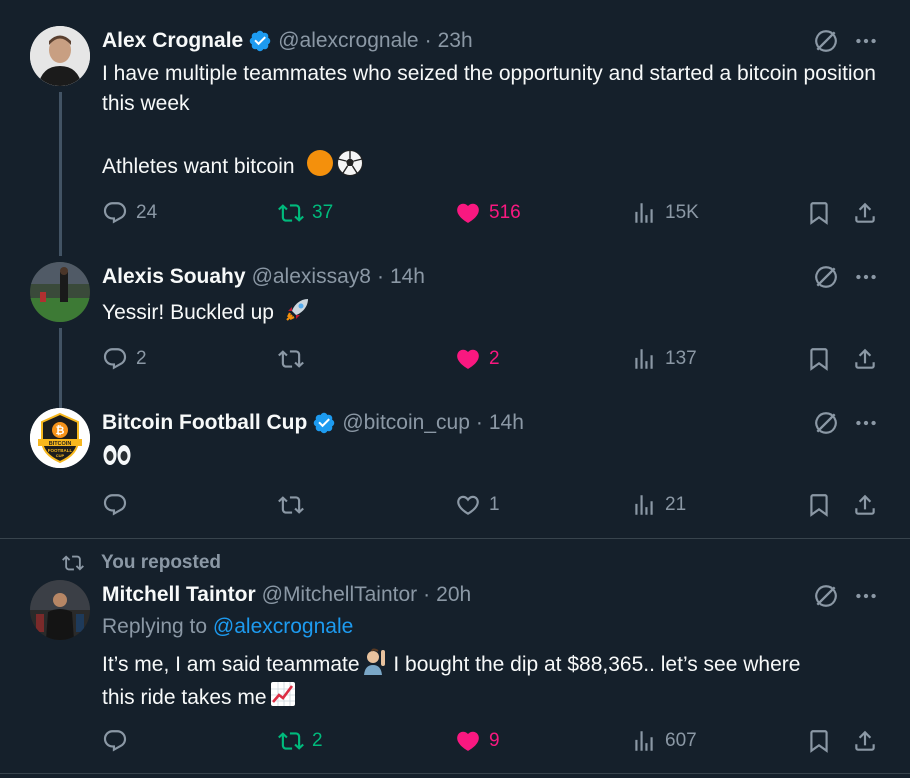  Describe the element at coordinates (497, 165) in the screenshot. I see `tweet-text-line: Athletes want bitcoin` at that location.